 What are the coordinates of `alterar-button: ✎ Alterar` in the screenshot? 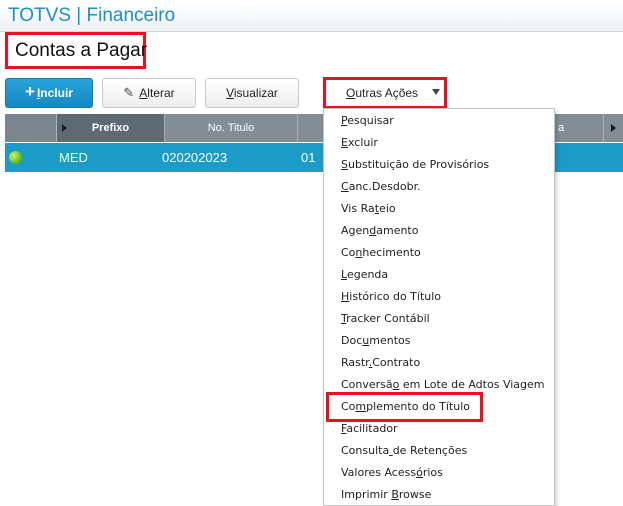 It's located at (149, 93).